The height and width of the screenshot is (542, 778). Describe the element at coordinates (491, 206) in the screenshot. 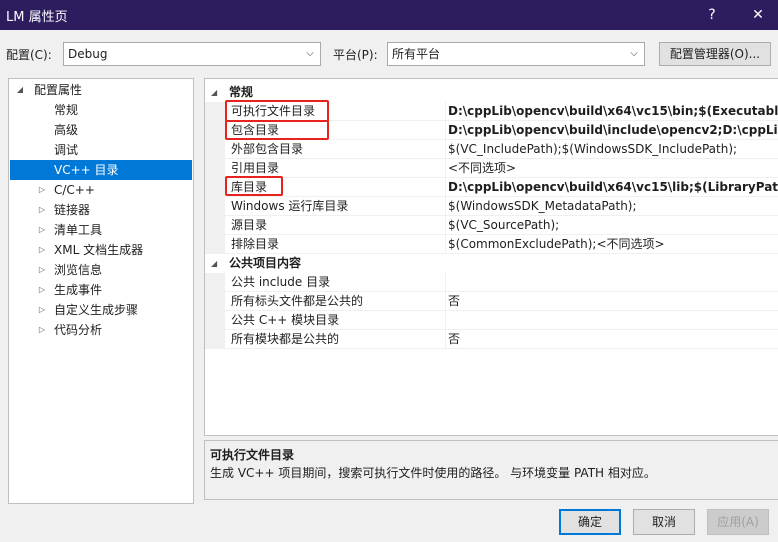

I see `property-row: Windows 运行库目录 $(WindowsSDK_MetadataPath);` at that location.